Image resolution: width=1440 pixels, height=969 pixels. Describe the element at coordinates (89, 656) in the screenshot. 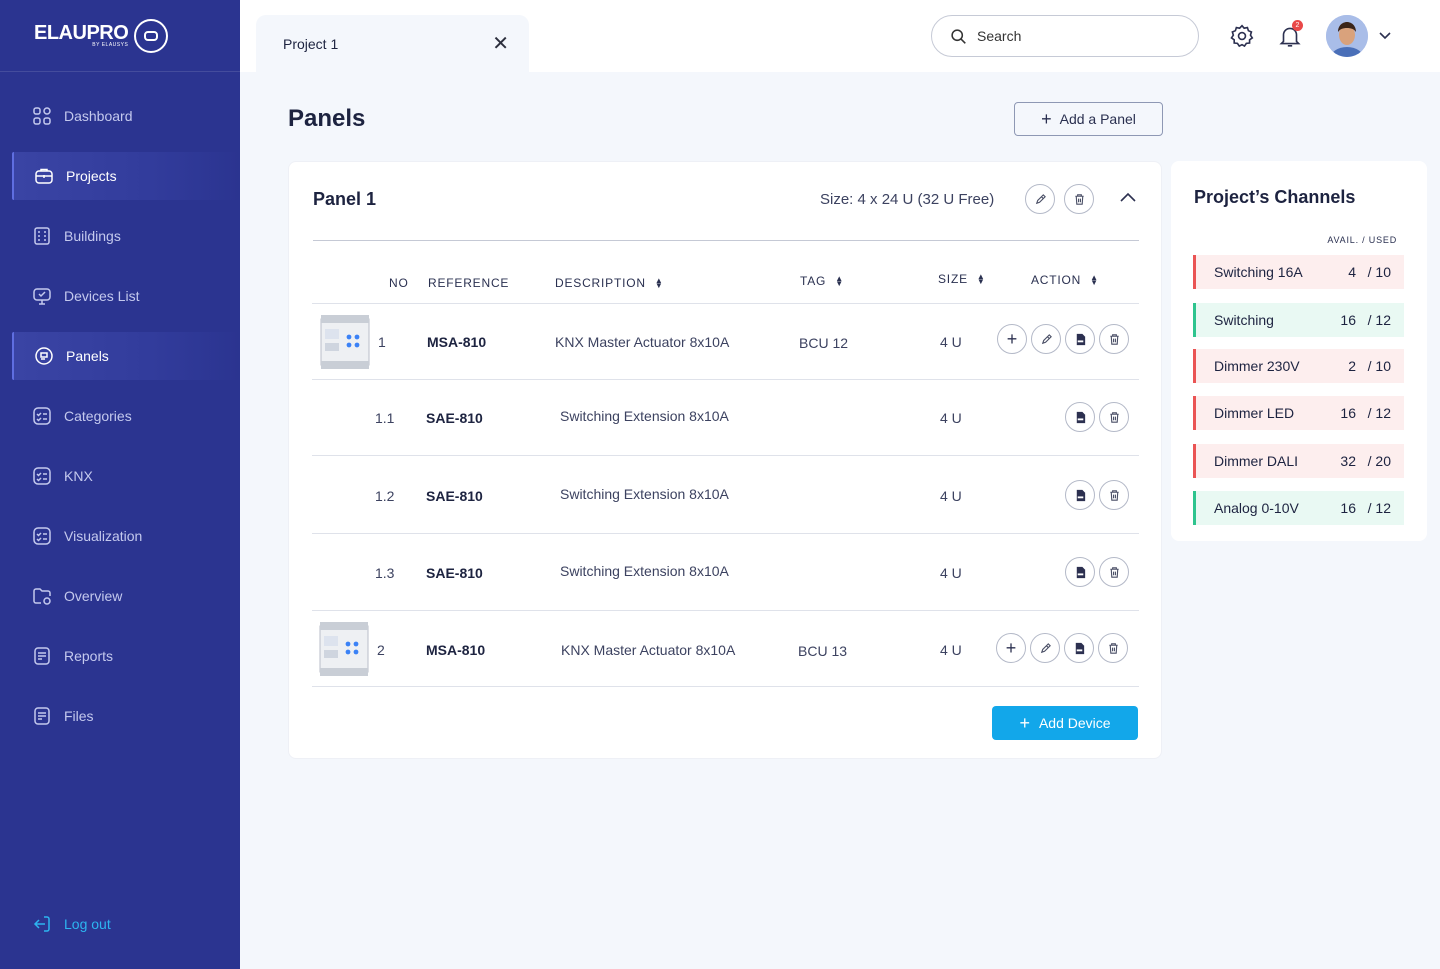

I see `sidebar-item-label: Reports` at that location.